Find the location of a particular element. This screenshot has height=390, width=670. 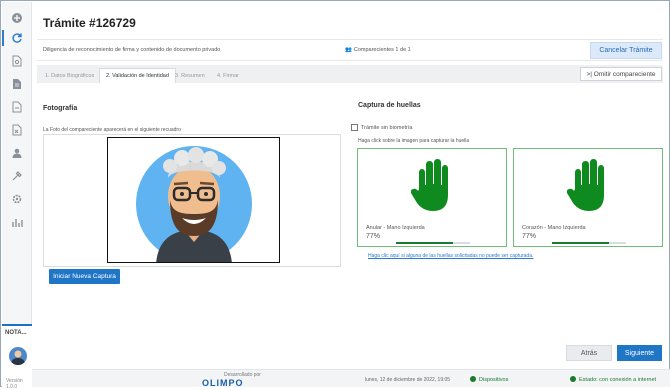

refresh-icon is located at coordinates (17, 38).